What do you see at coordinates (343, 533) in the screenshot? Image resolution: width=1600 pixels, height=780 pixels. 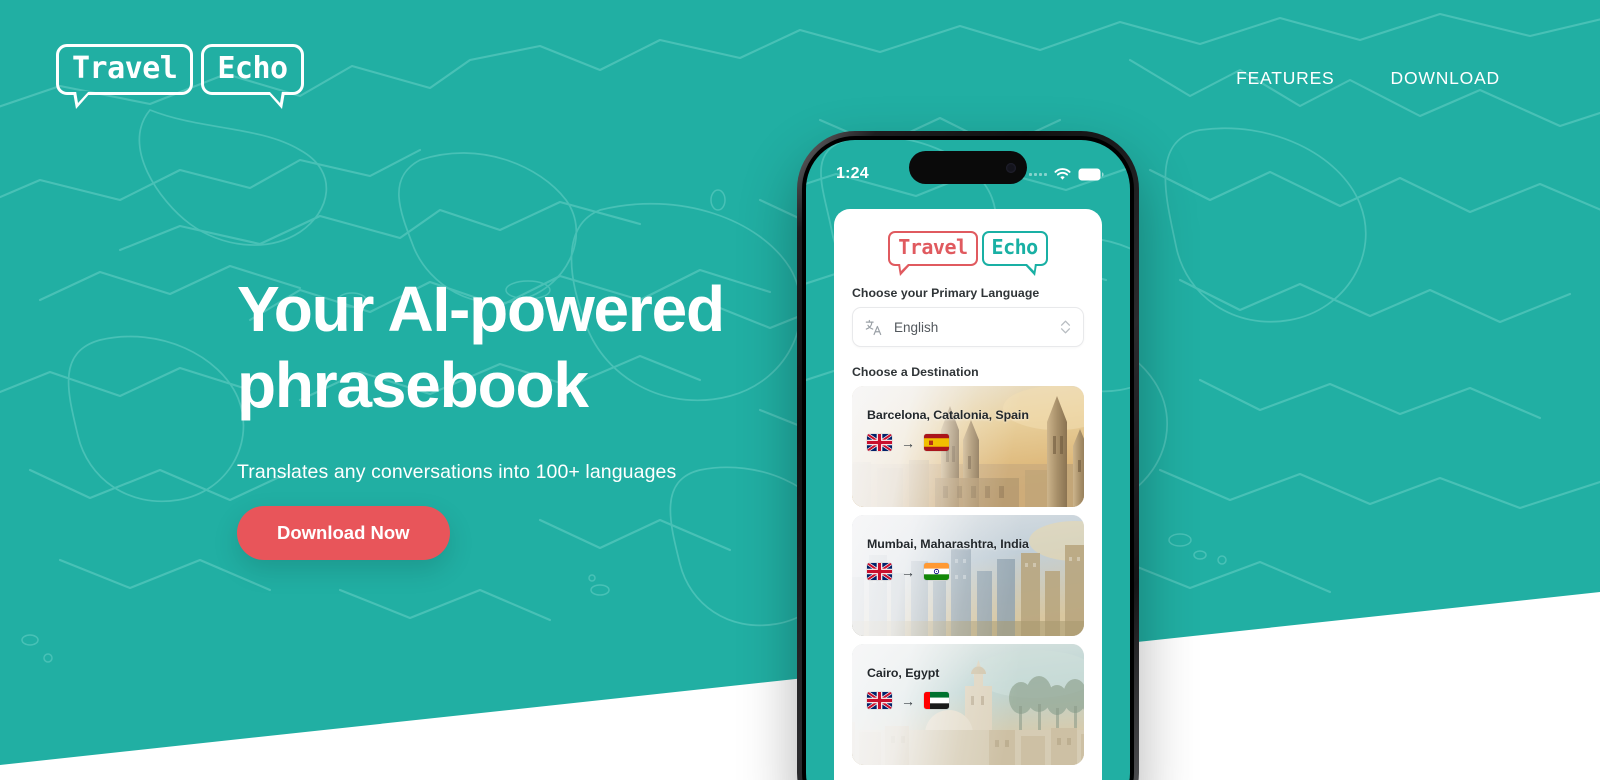 I see `download-now-button: Download Now` at bounding box center [343, 533].